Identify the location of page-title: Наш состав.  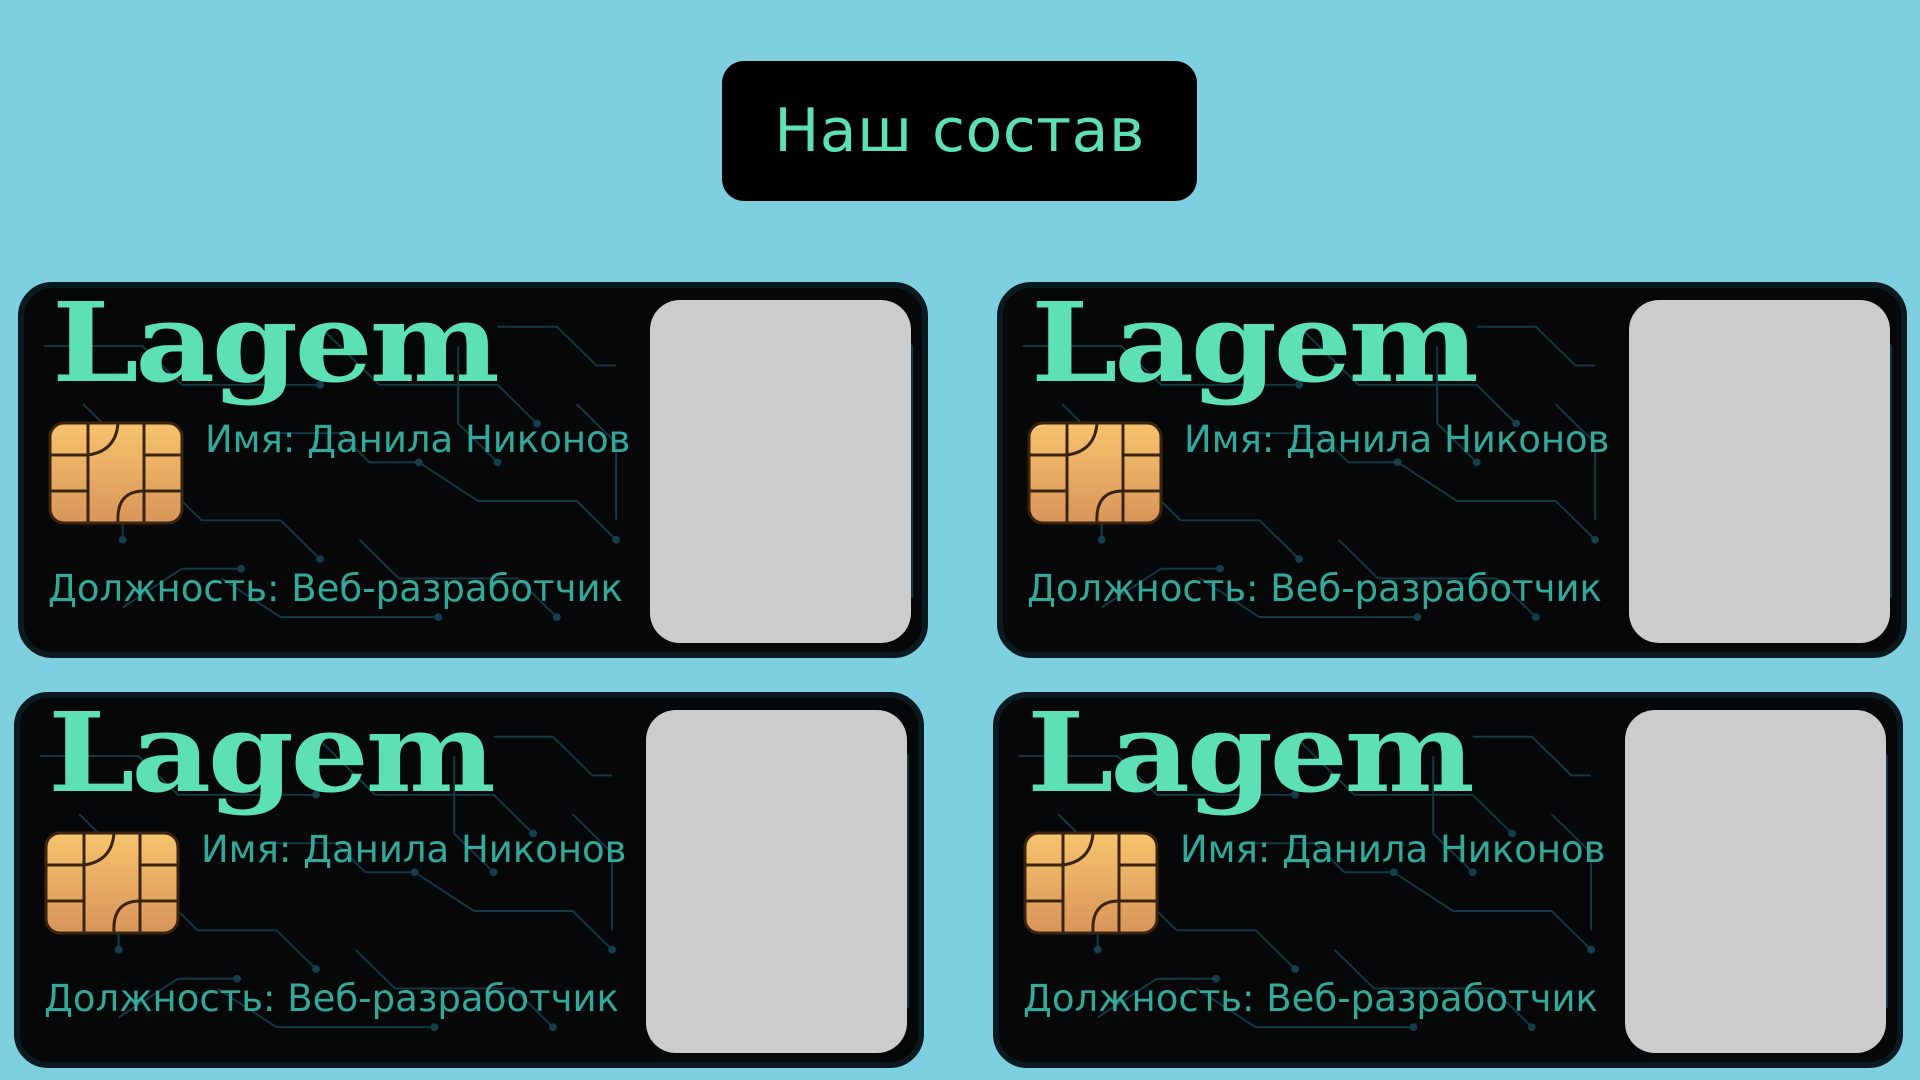
(959, 131).